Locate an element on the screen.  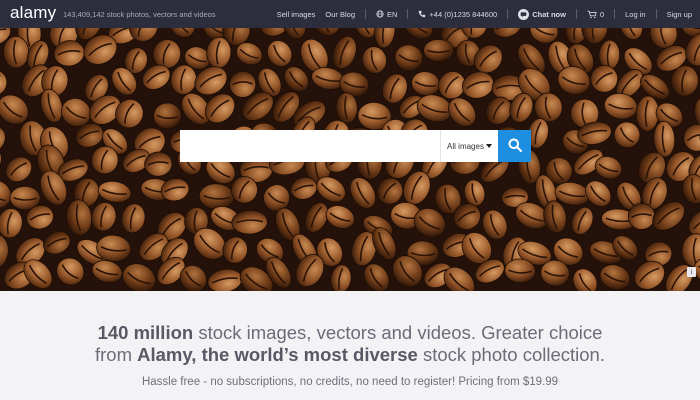
chevron-down-icon is located at coordinates (488, 146).